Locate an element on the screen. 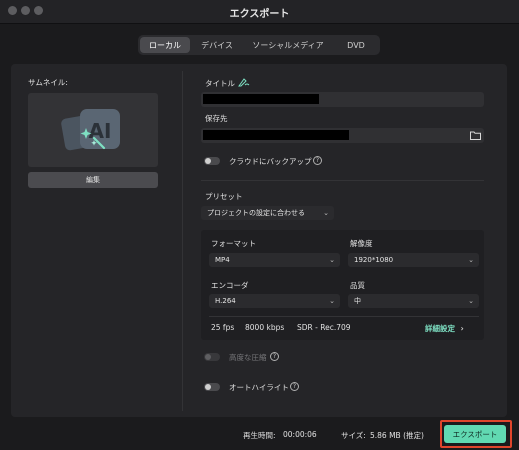 The image size is (519, 450). advanced-compression-label: 高度な圧縮 is located at coordinates (248, 357).